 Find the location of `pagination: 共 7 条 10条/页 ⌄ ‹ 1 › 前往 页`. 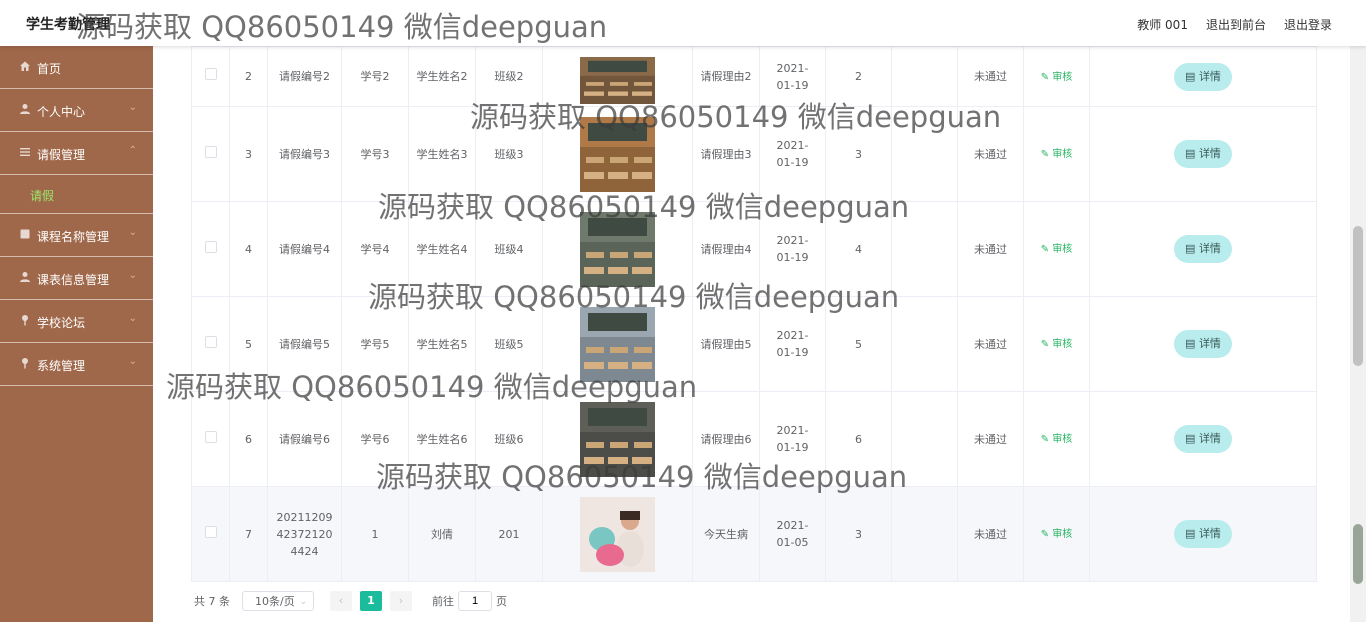

pagination: 共 7 条 10条/页 ⌄ ‹ 1 › 前往 页 is located at coordinates (350, 601).